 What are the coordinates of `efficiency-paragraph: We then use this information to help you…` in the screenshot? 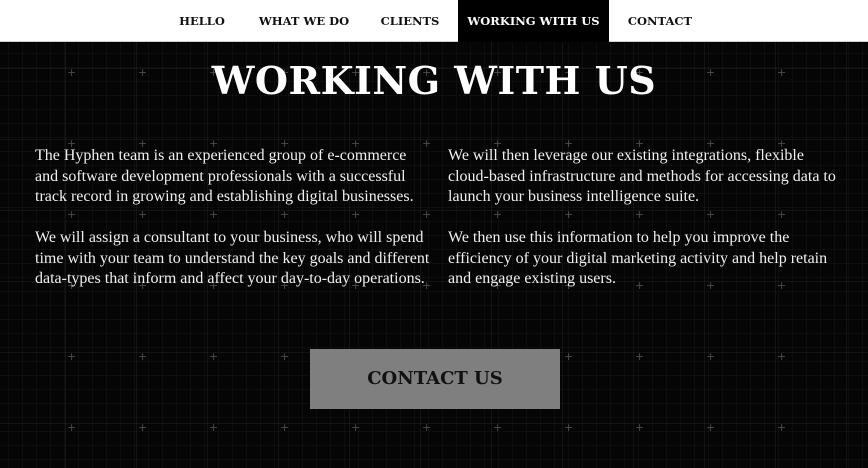 It's located at (638, 258).